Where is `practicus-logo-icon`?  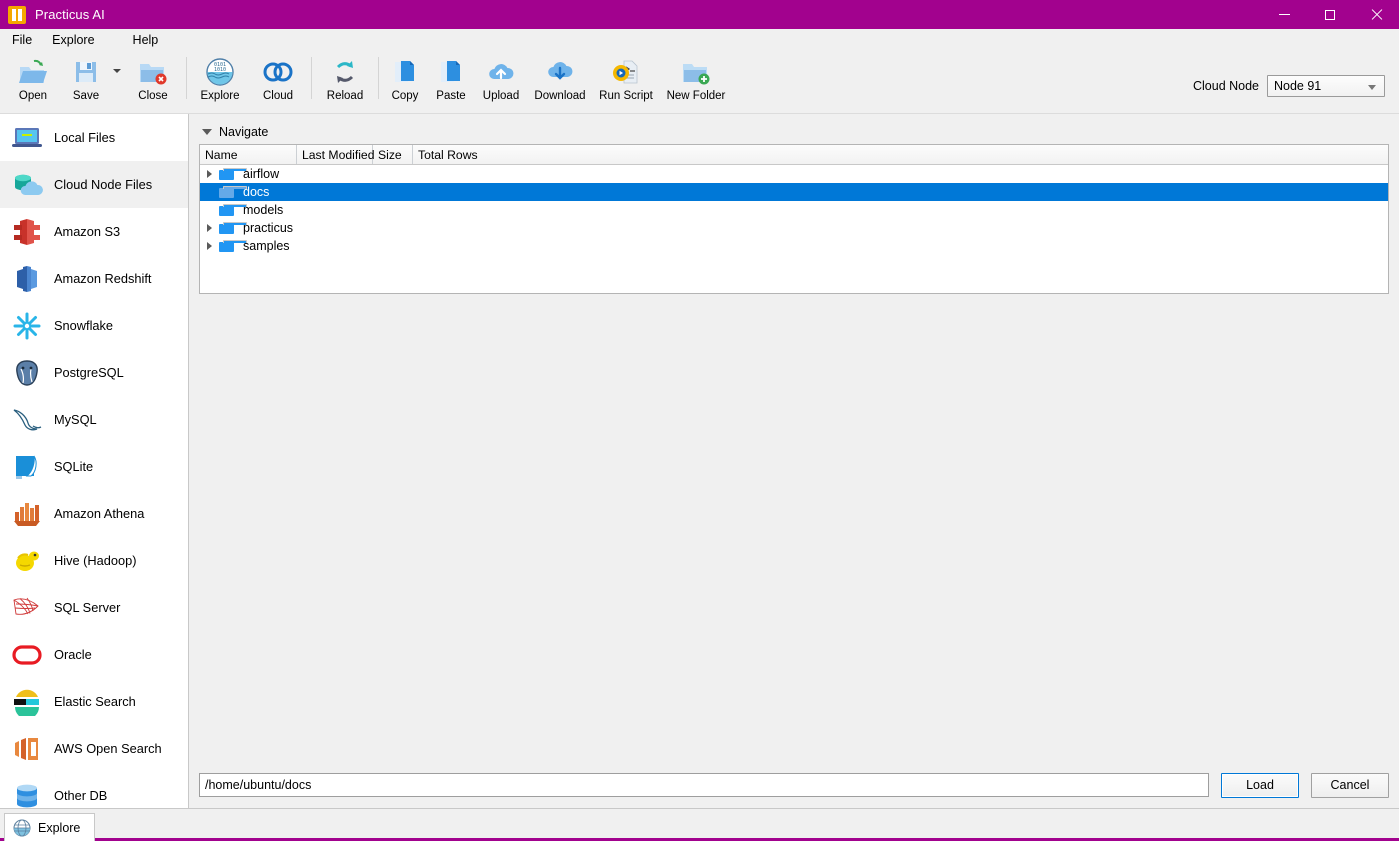 practicus-logo-icon is located at coordinates (17, 14).